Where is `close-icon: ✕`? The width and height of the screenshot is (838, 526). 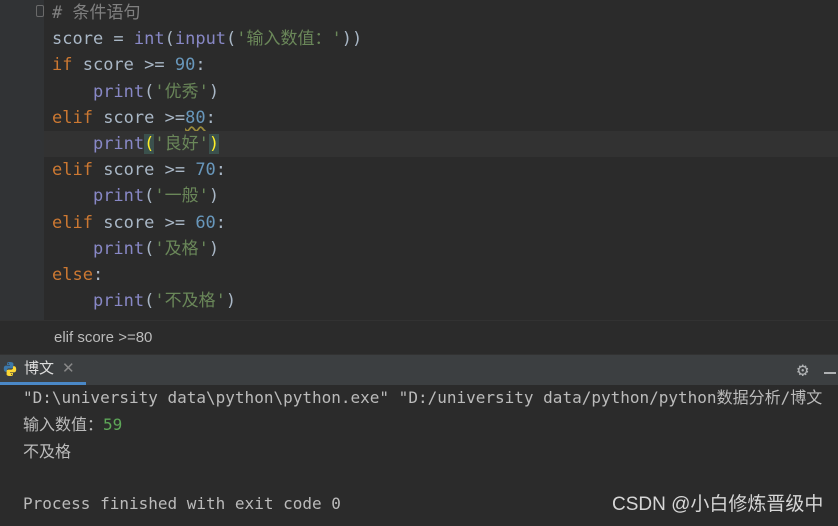
close-icon: ✕ is located at coordinates (68, 369).